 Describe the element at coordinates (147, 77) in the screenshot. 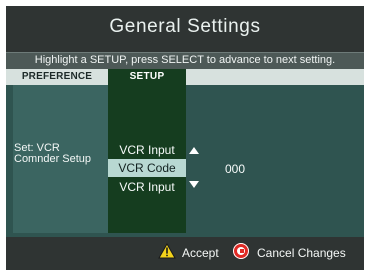

I see `tab-setup: SETUP` at that location.